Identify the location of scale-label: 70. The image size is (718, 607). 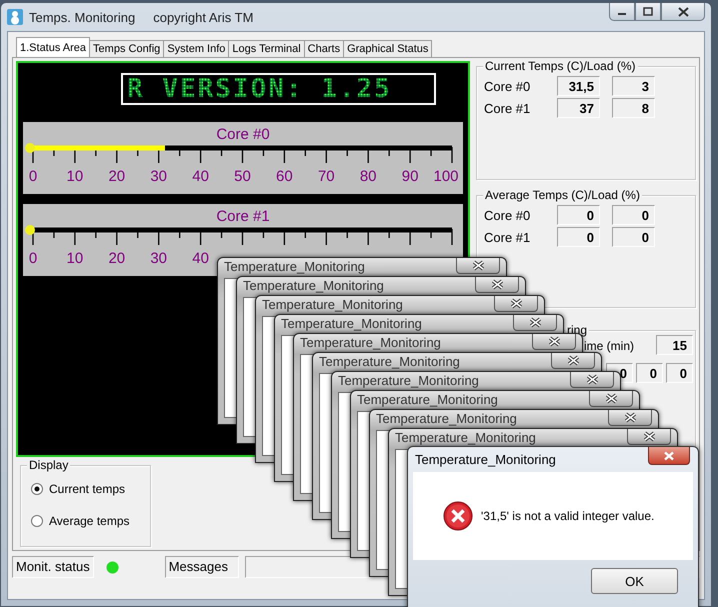
(326, 176).